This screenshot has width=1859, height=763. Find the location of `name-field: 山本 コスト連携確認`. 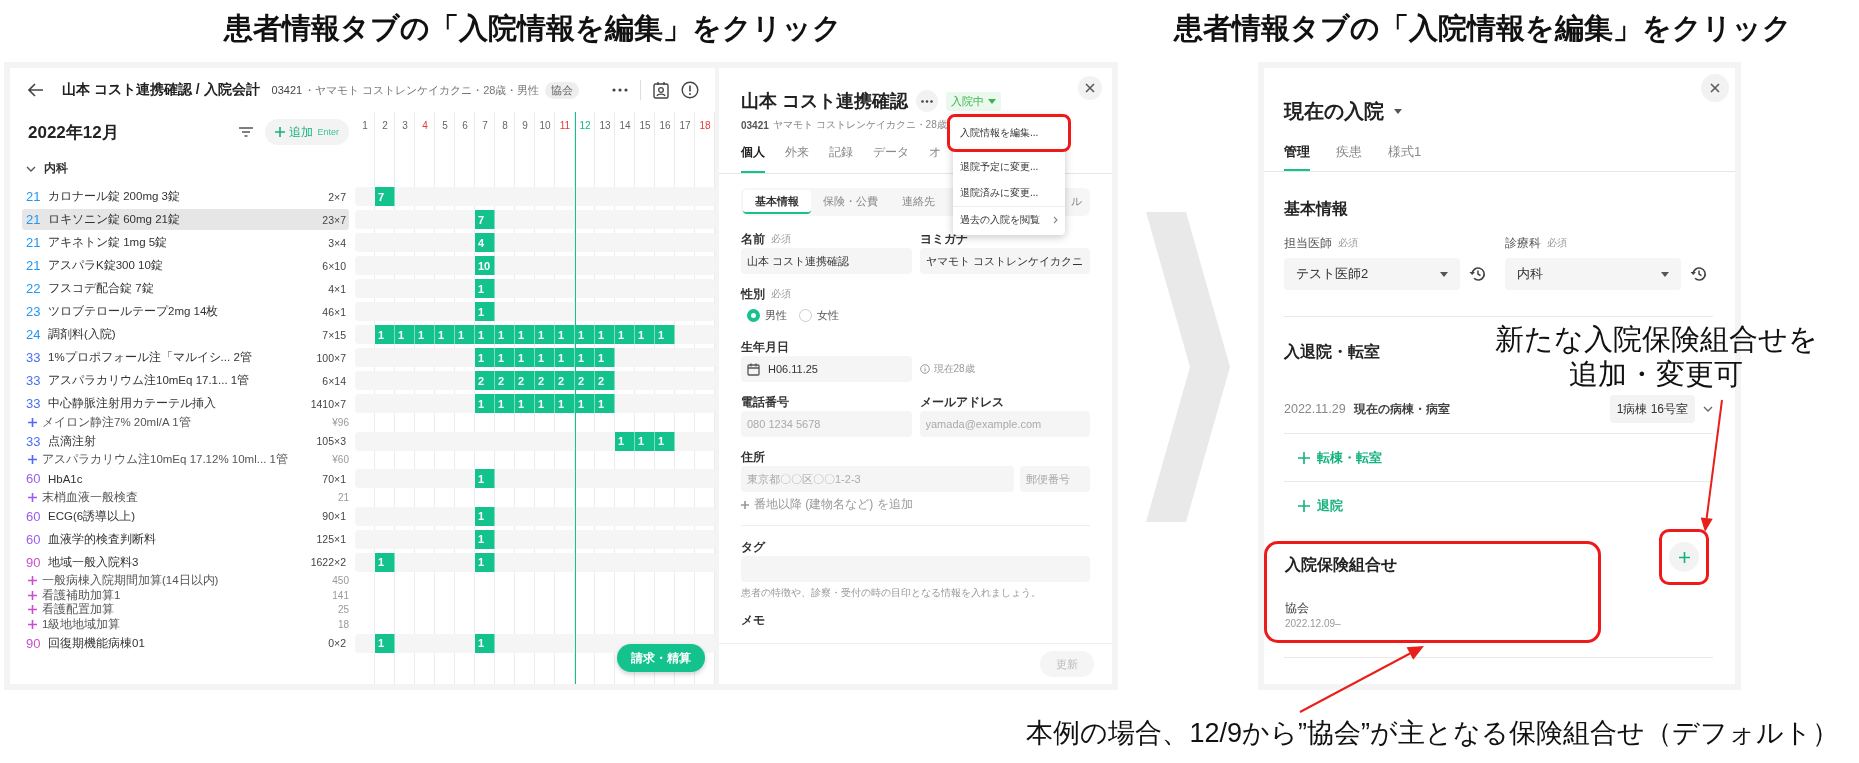

name-field: 山本 コスト連携確認 is located at coordinates (826, 261).